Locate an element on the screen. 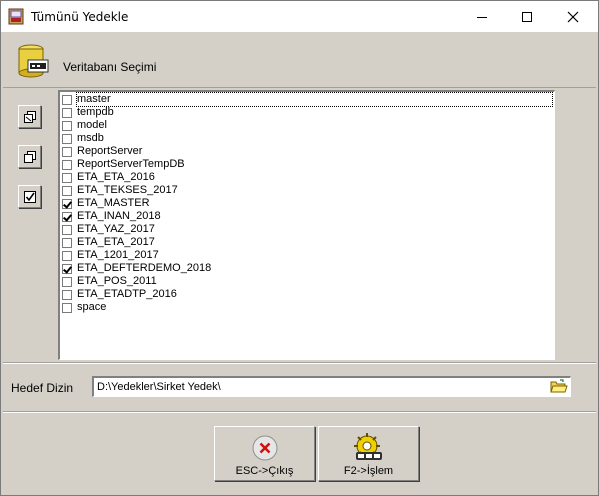 This screenshot has width=599, height=496. process-button: F2->İşlem is located at coordinates (368, 453).